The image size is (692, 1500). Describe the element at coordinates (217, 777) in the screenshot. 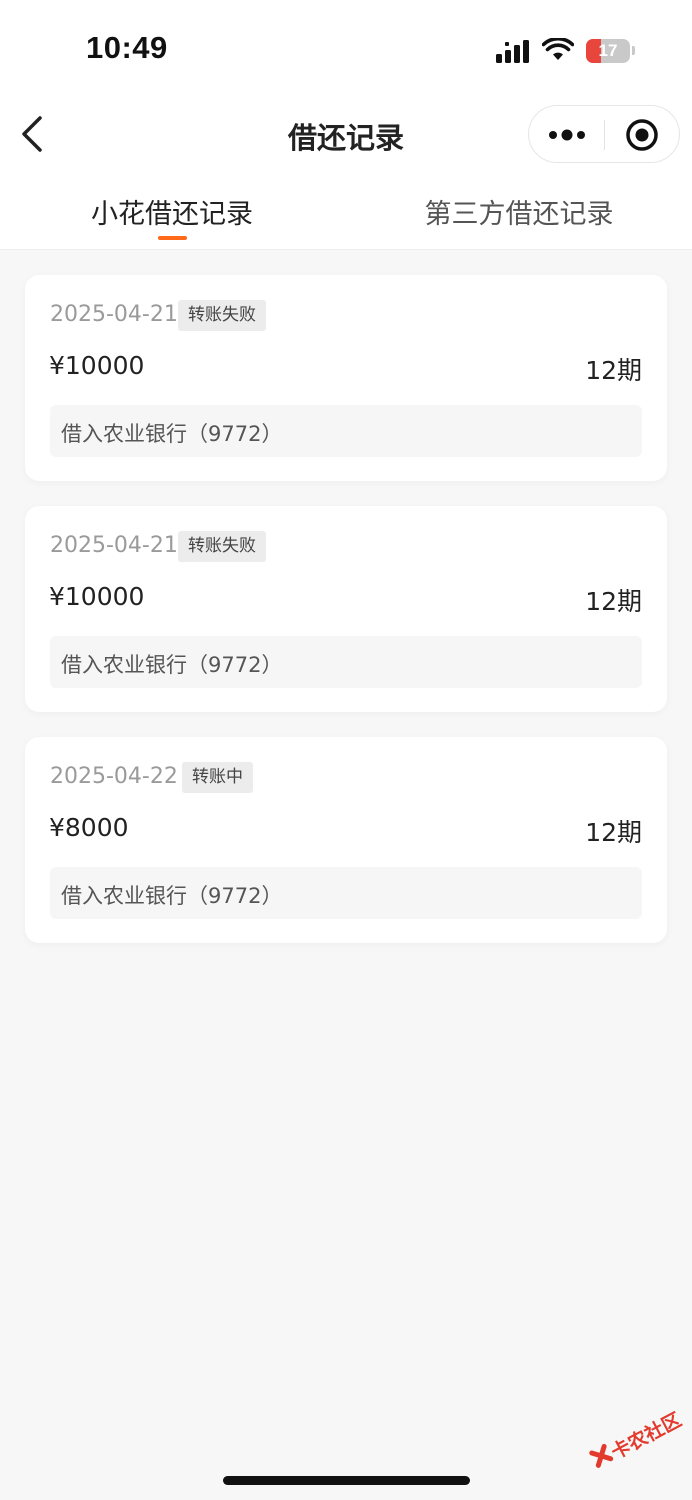

I see `status-badge: 转账中` at that location.